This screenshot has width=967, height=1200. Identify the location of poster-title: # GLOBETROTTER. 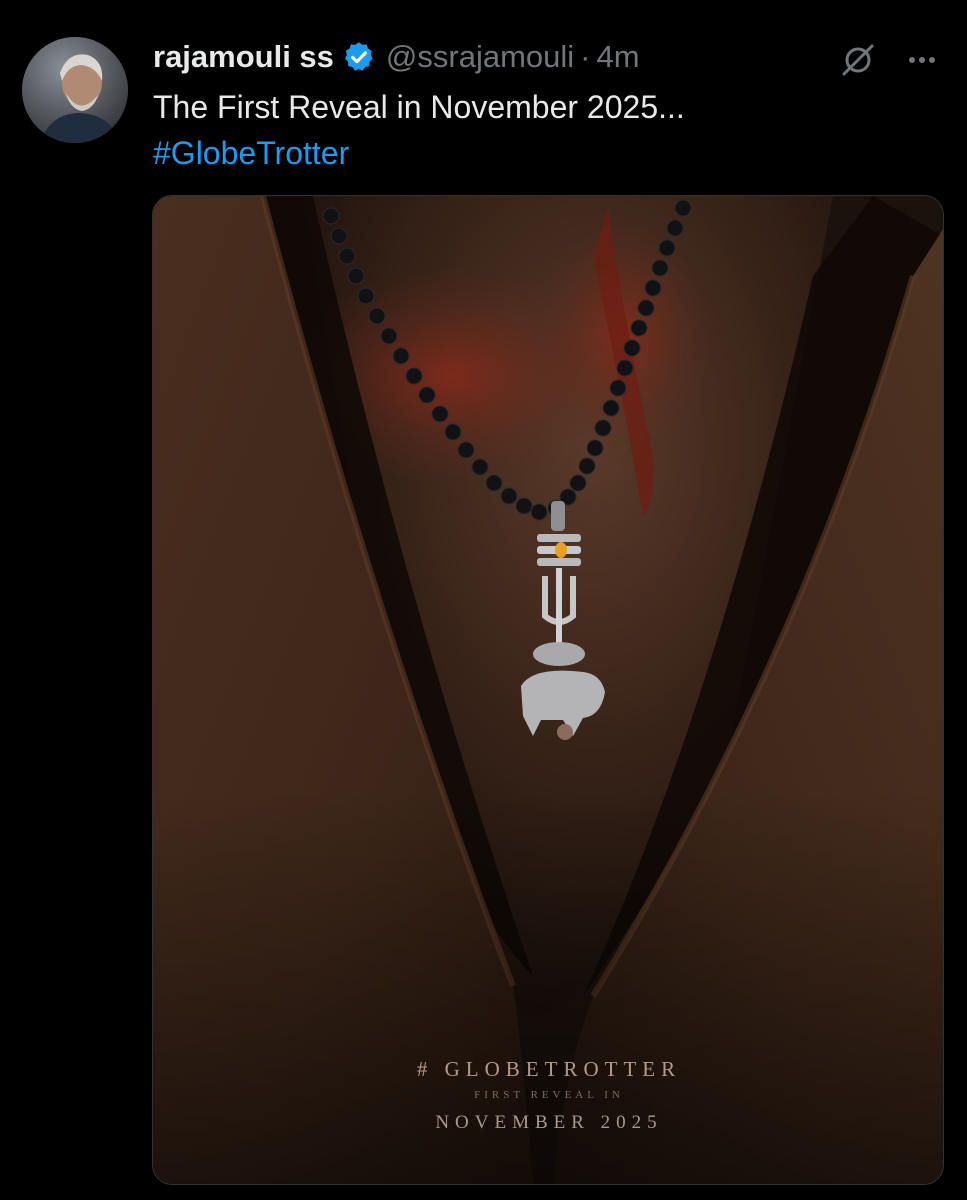
(549, 1069).